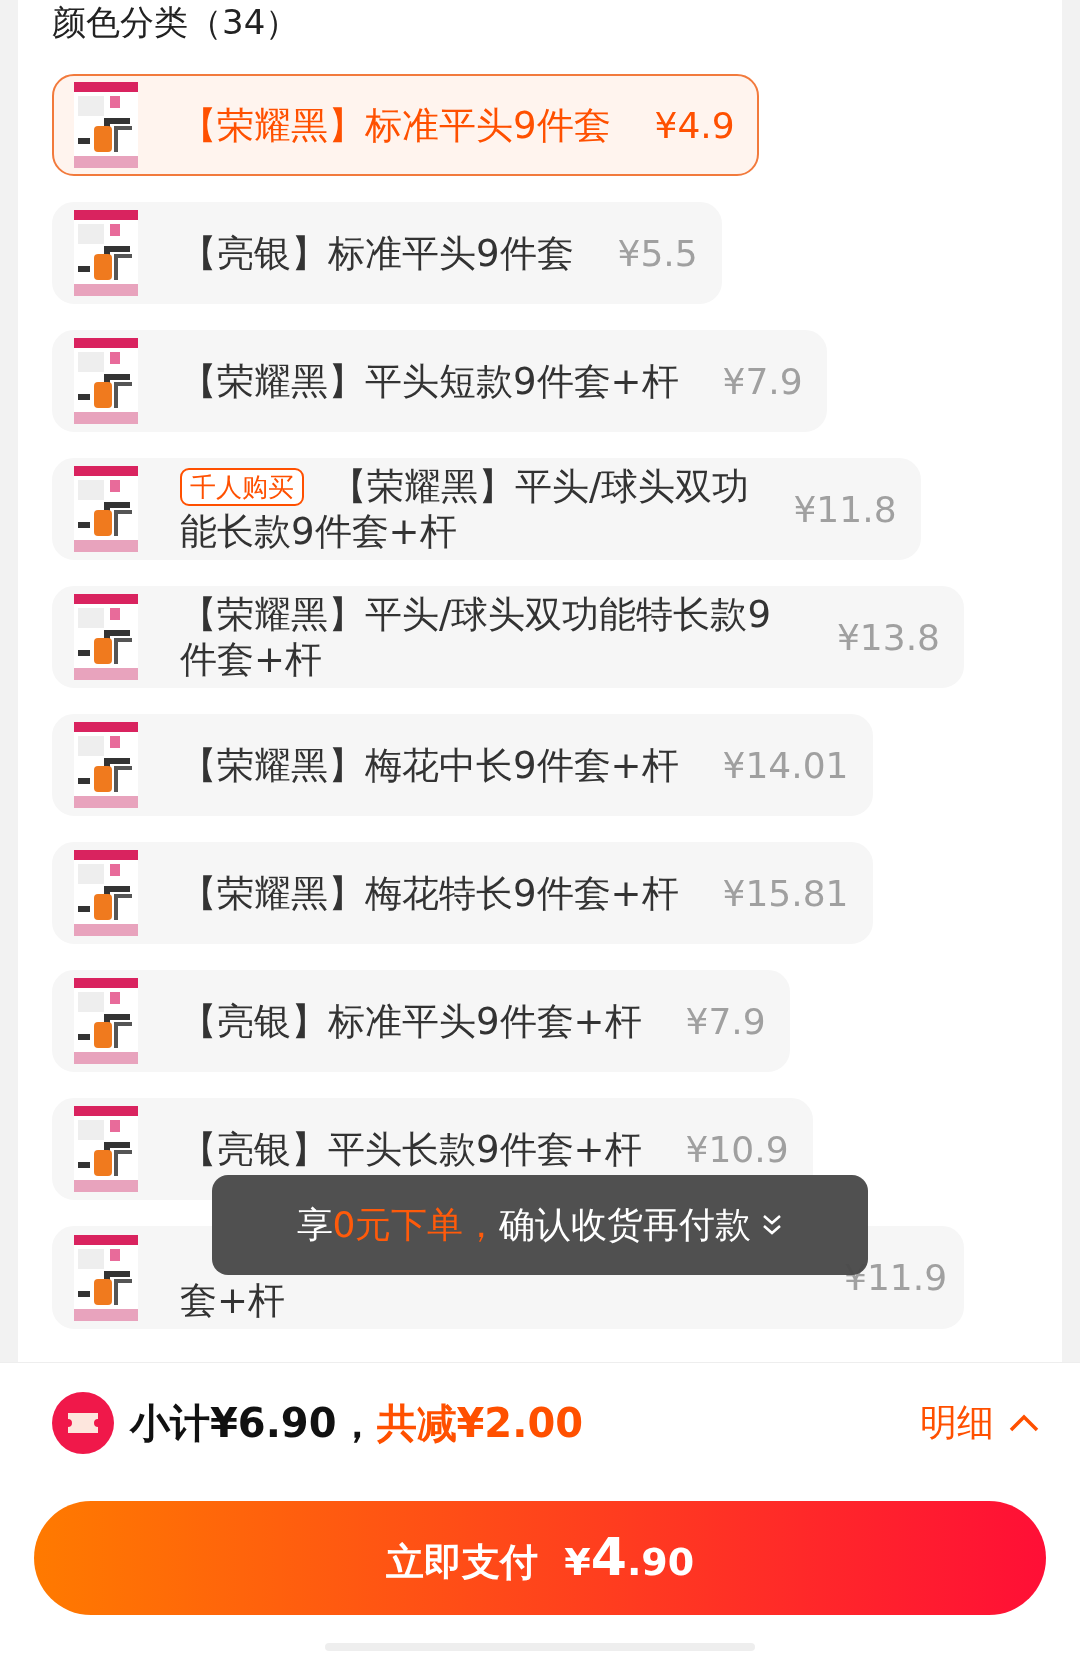 Image resolution: width=1080 pixels, height=1665 pixels. What do you see at coordinates (480, 1423) in the screenshot?
I see `discount-text: 共减¥2.00` at bounding box center [480, 1423].